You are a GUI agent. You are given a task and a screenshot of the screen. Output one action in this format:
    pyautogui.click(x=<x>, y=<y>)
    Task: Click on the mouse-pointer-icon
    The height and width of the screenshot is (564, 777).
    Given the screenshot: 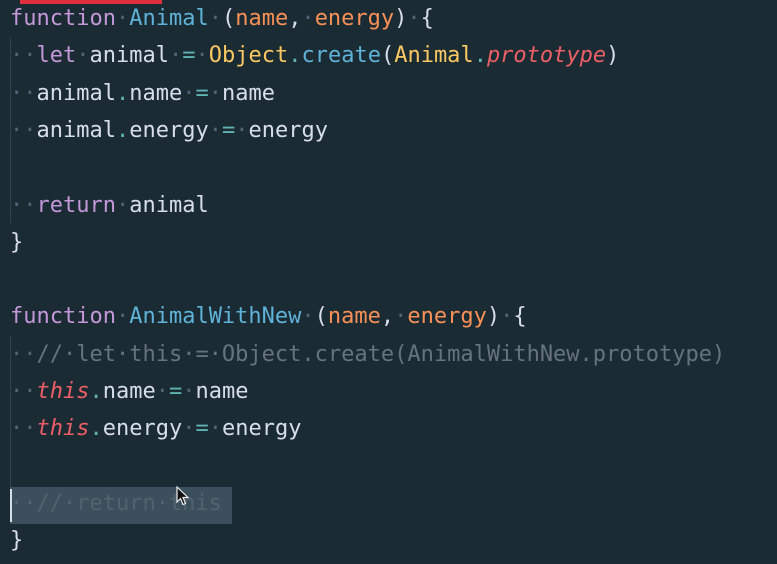 What is the action you would take?
    pyautogui.click(x=183, y=496)
    